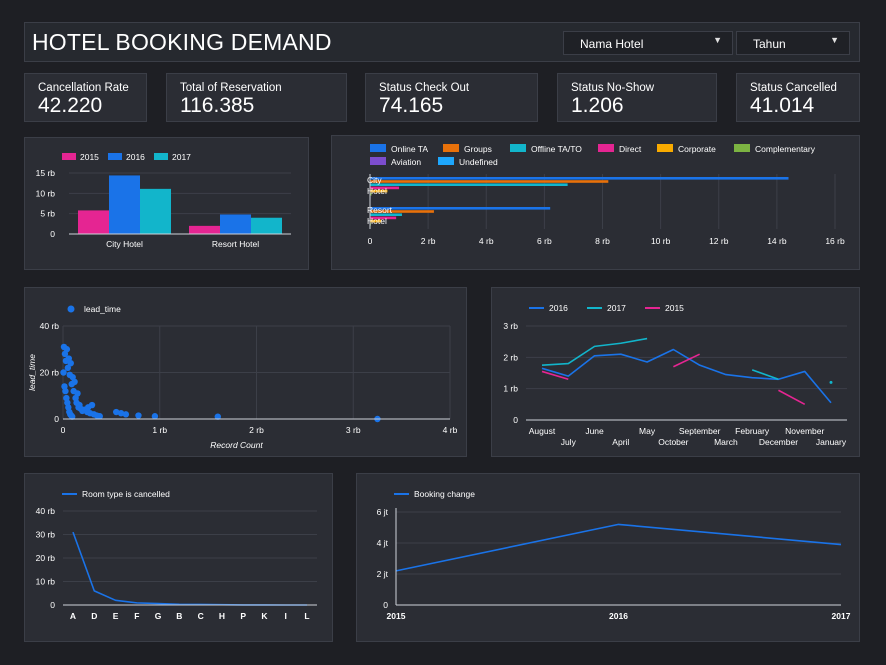 Image resolution: width=886 pixels, height=665 pixels. Describe the element at coordinates (286, 616) in the screenshot. I see `x-tick-label: I` at that location.